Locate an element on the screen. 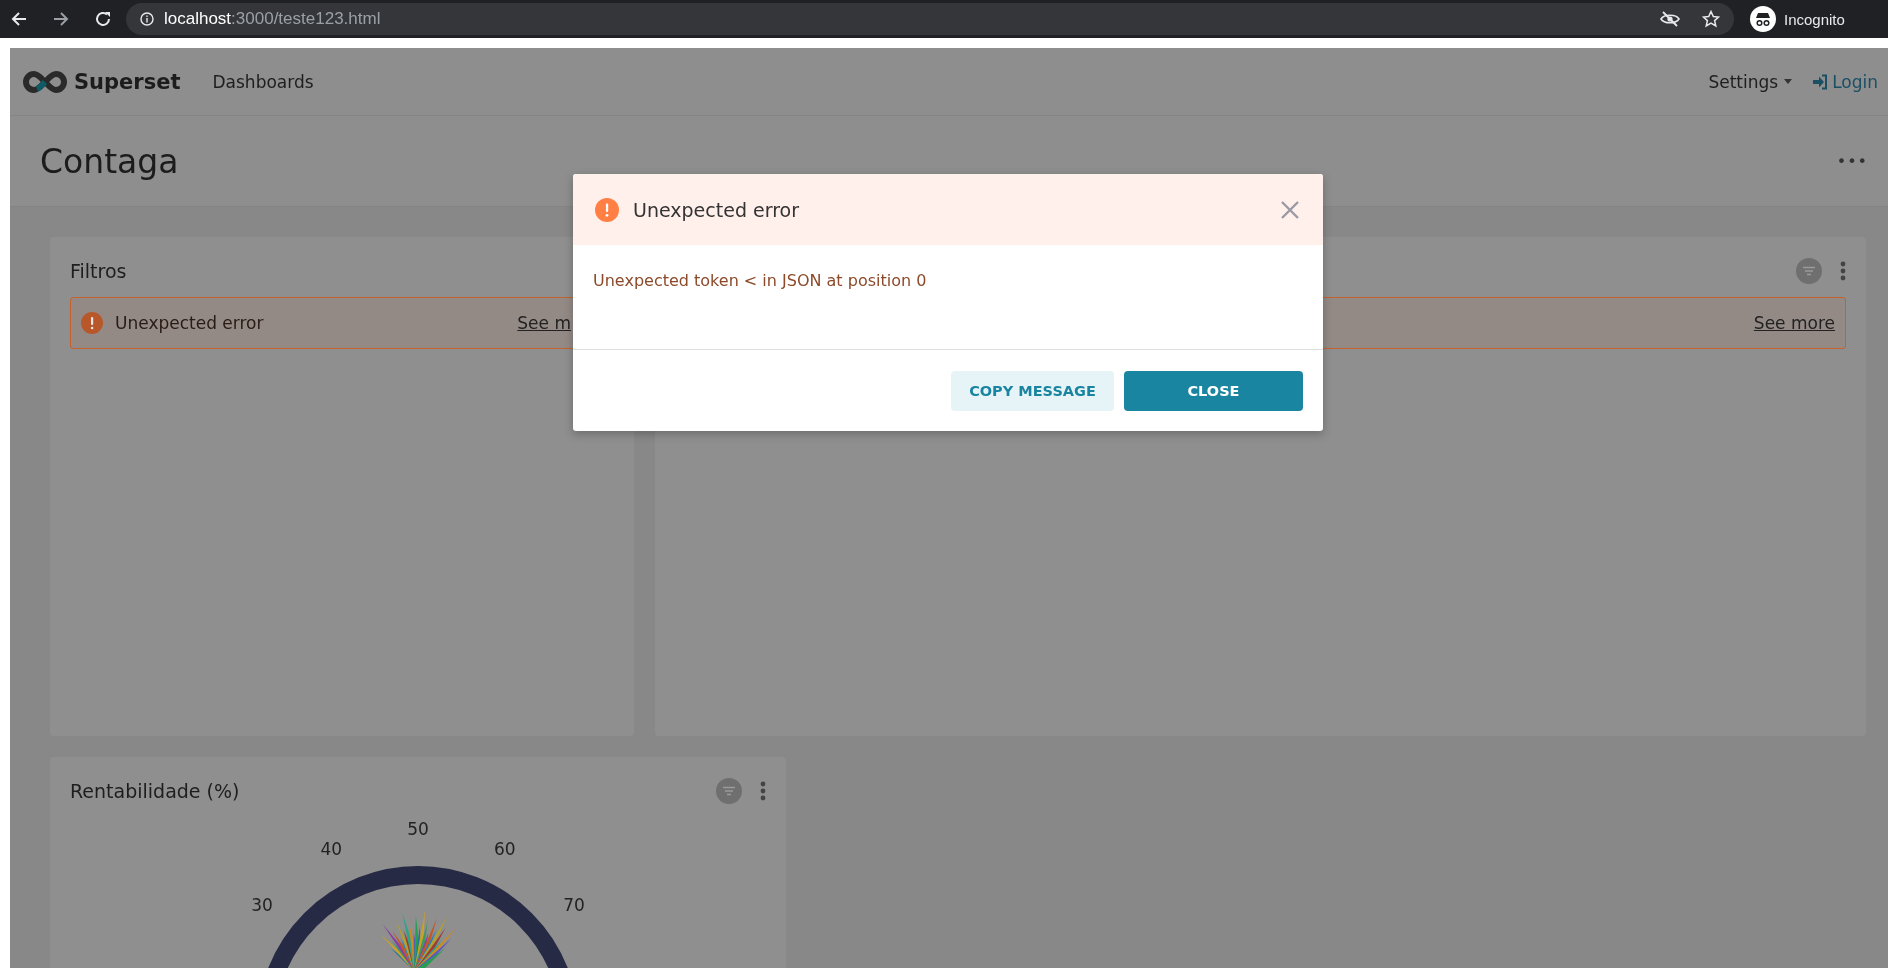 The image size is (1888, 968). see-more-link: See m is located at coordinates (544, 323).